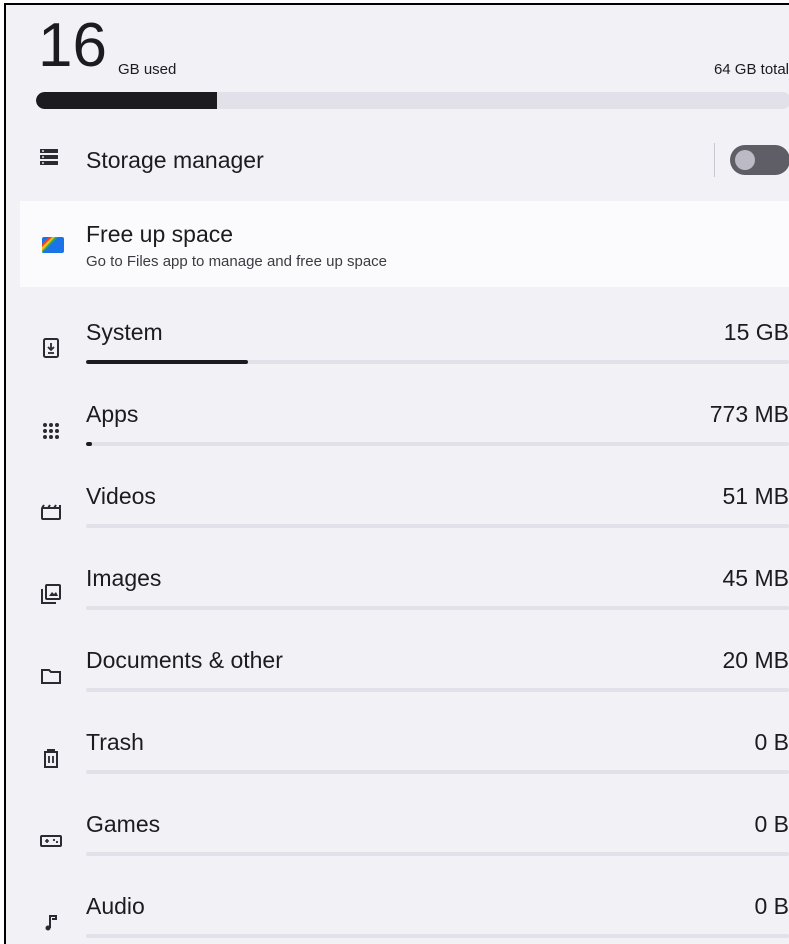 The height and width of the screenshot is (944, 789). Describe the element at coordinates (397, 599) in the screenshot. I see `category-row-images: Images 45 MB` at that location.